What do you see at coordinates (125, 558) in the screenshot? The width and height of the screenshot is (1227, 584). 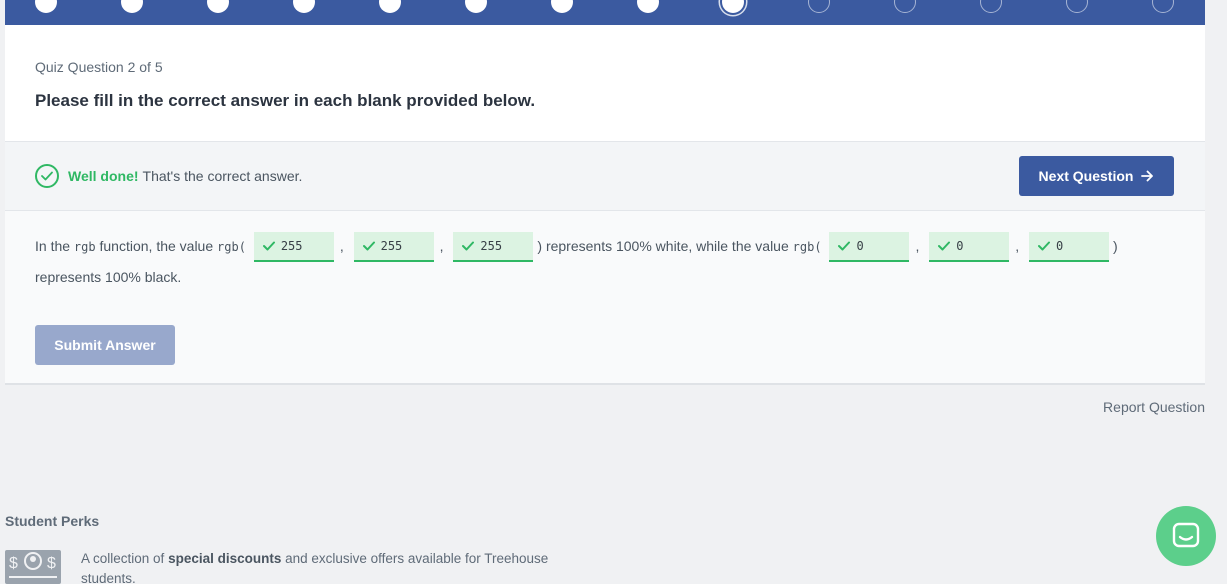 I see `perks-text: A collection of` at bounding box center [125, 558].